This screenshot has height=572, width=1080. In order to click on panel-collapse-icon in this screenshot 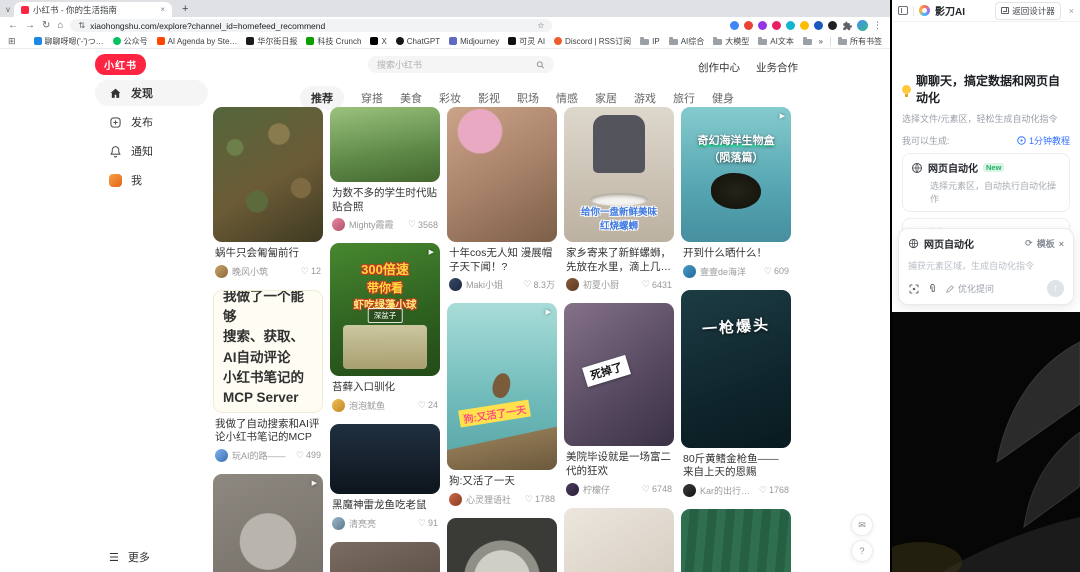, I will do `click(903, 10)`.